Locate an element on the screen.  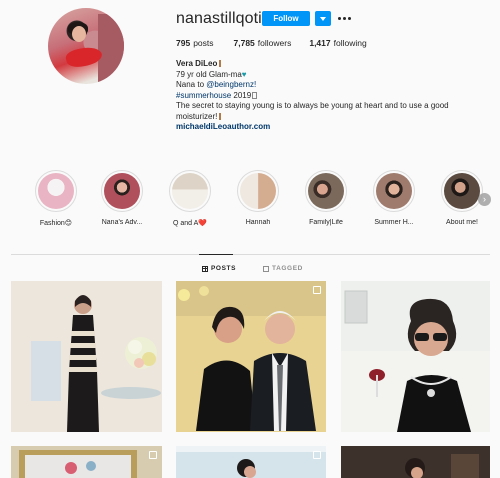
chevron-right-icon: › is located at coordinates (484, 199).